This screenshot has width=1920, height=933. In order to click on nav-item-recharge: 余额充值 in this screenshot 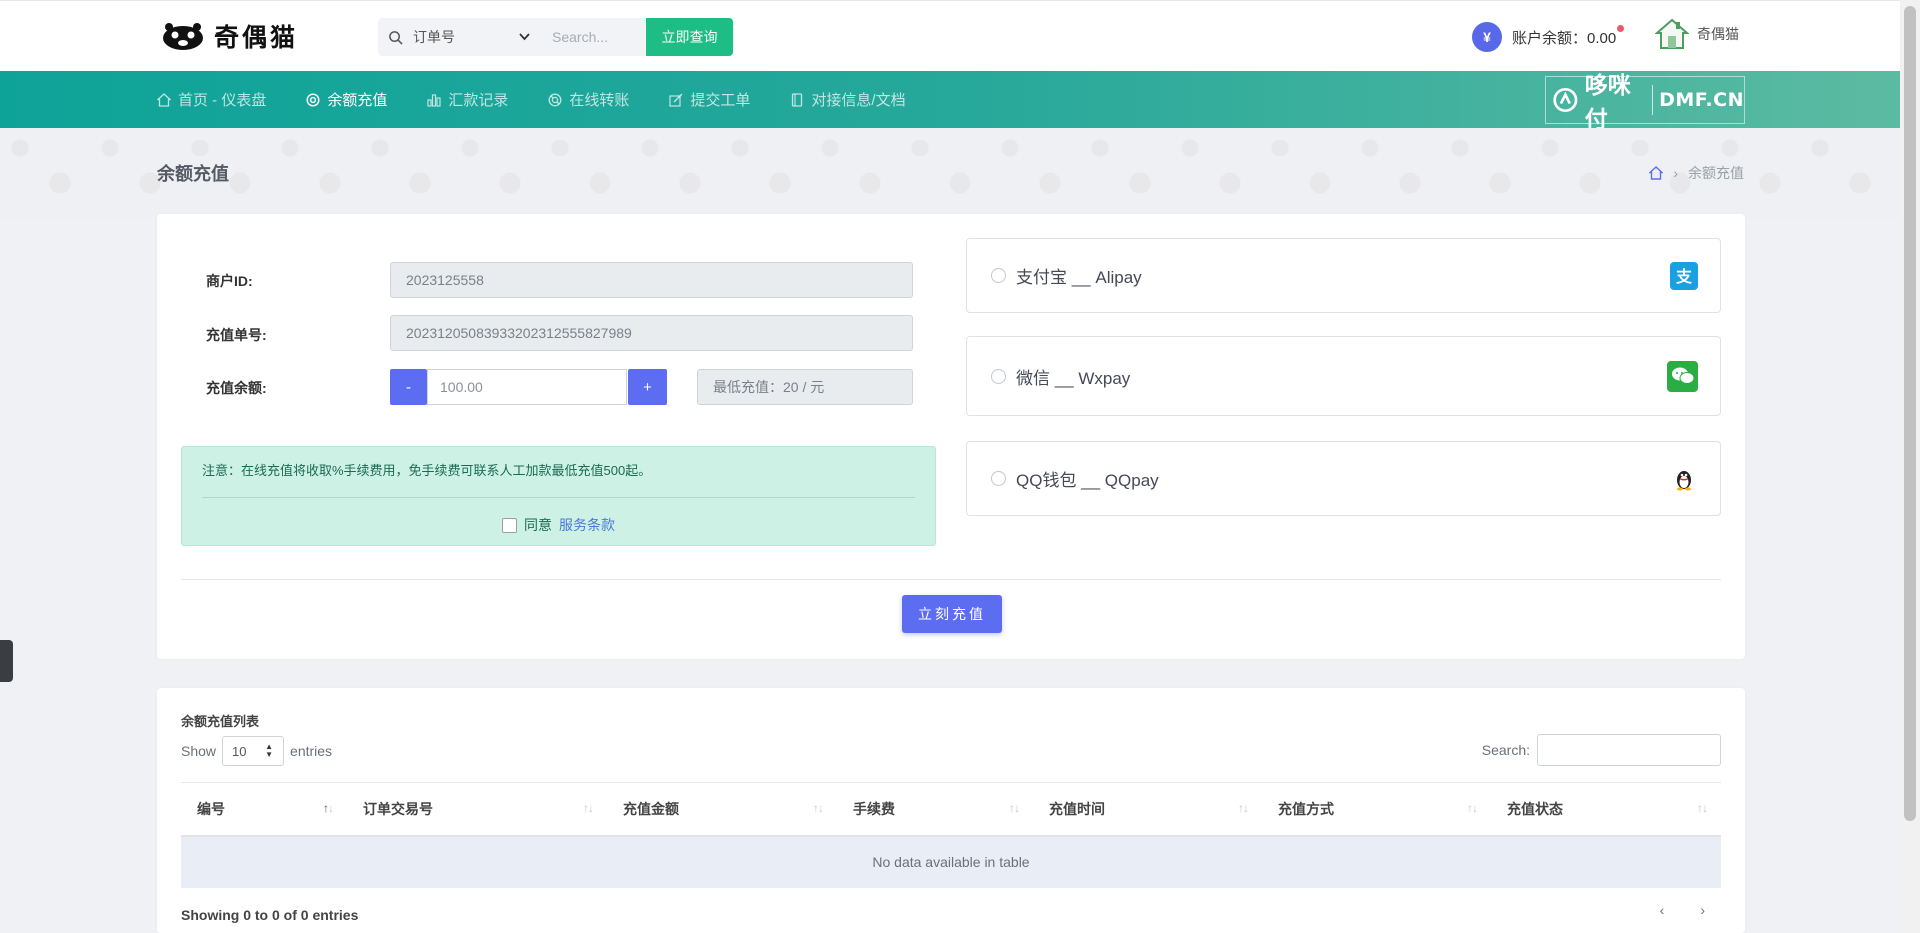, I will do `click(346, 99)`.